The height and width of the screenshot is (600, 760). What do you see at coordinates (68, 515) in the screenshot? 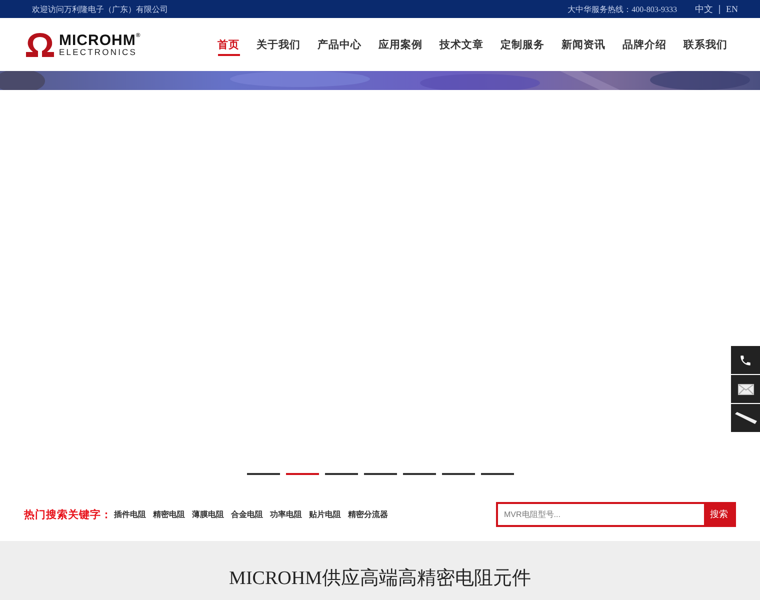
I see `hot-search-label: 热门搜索关键字：` at bounding box center [68, 515].